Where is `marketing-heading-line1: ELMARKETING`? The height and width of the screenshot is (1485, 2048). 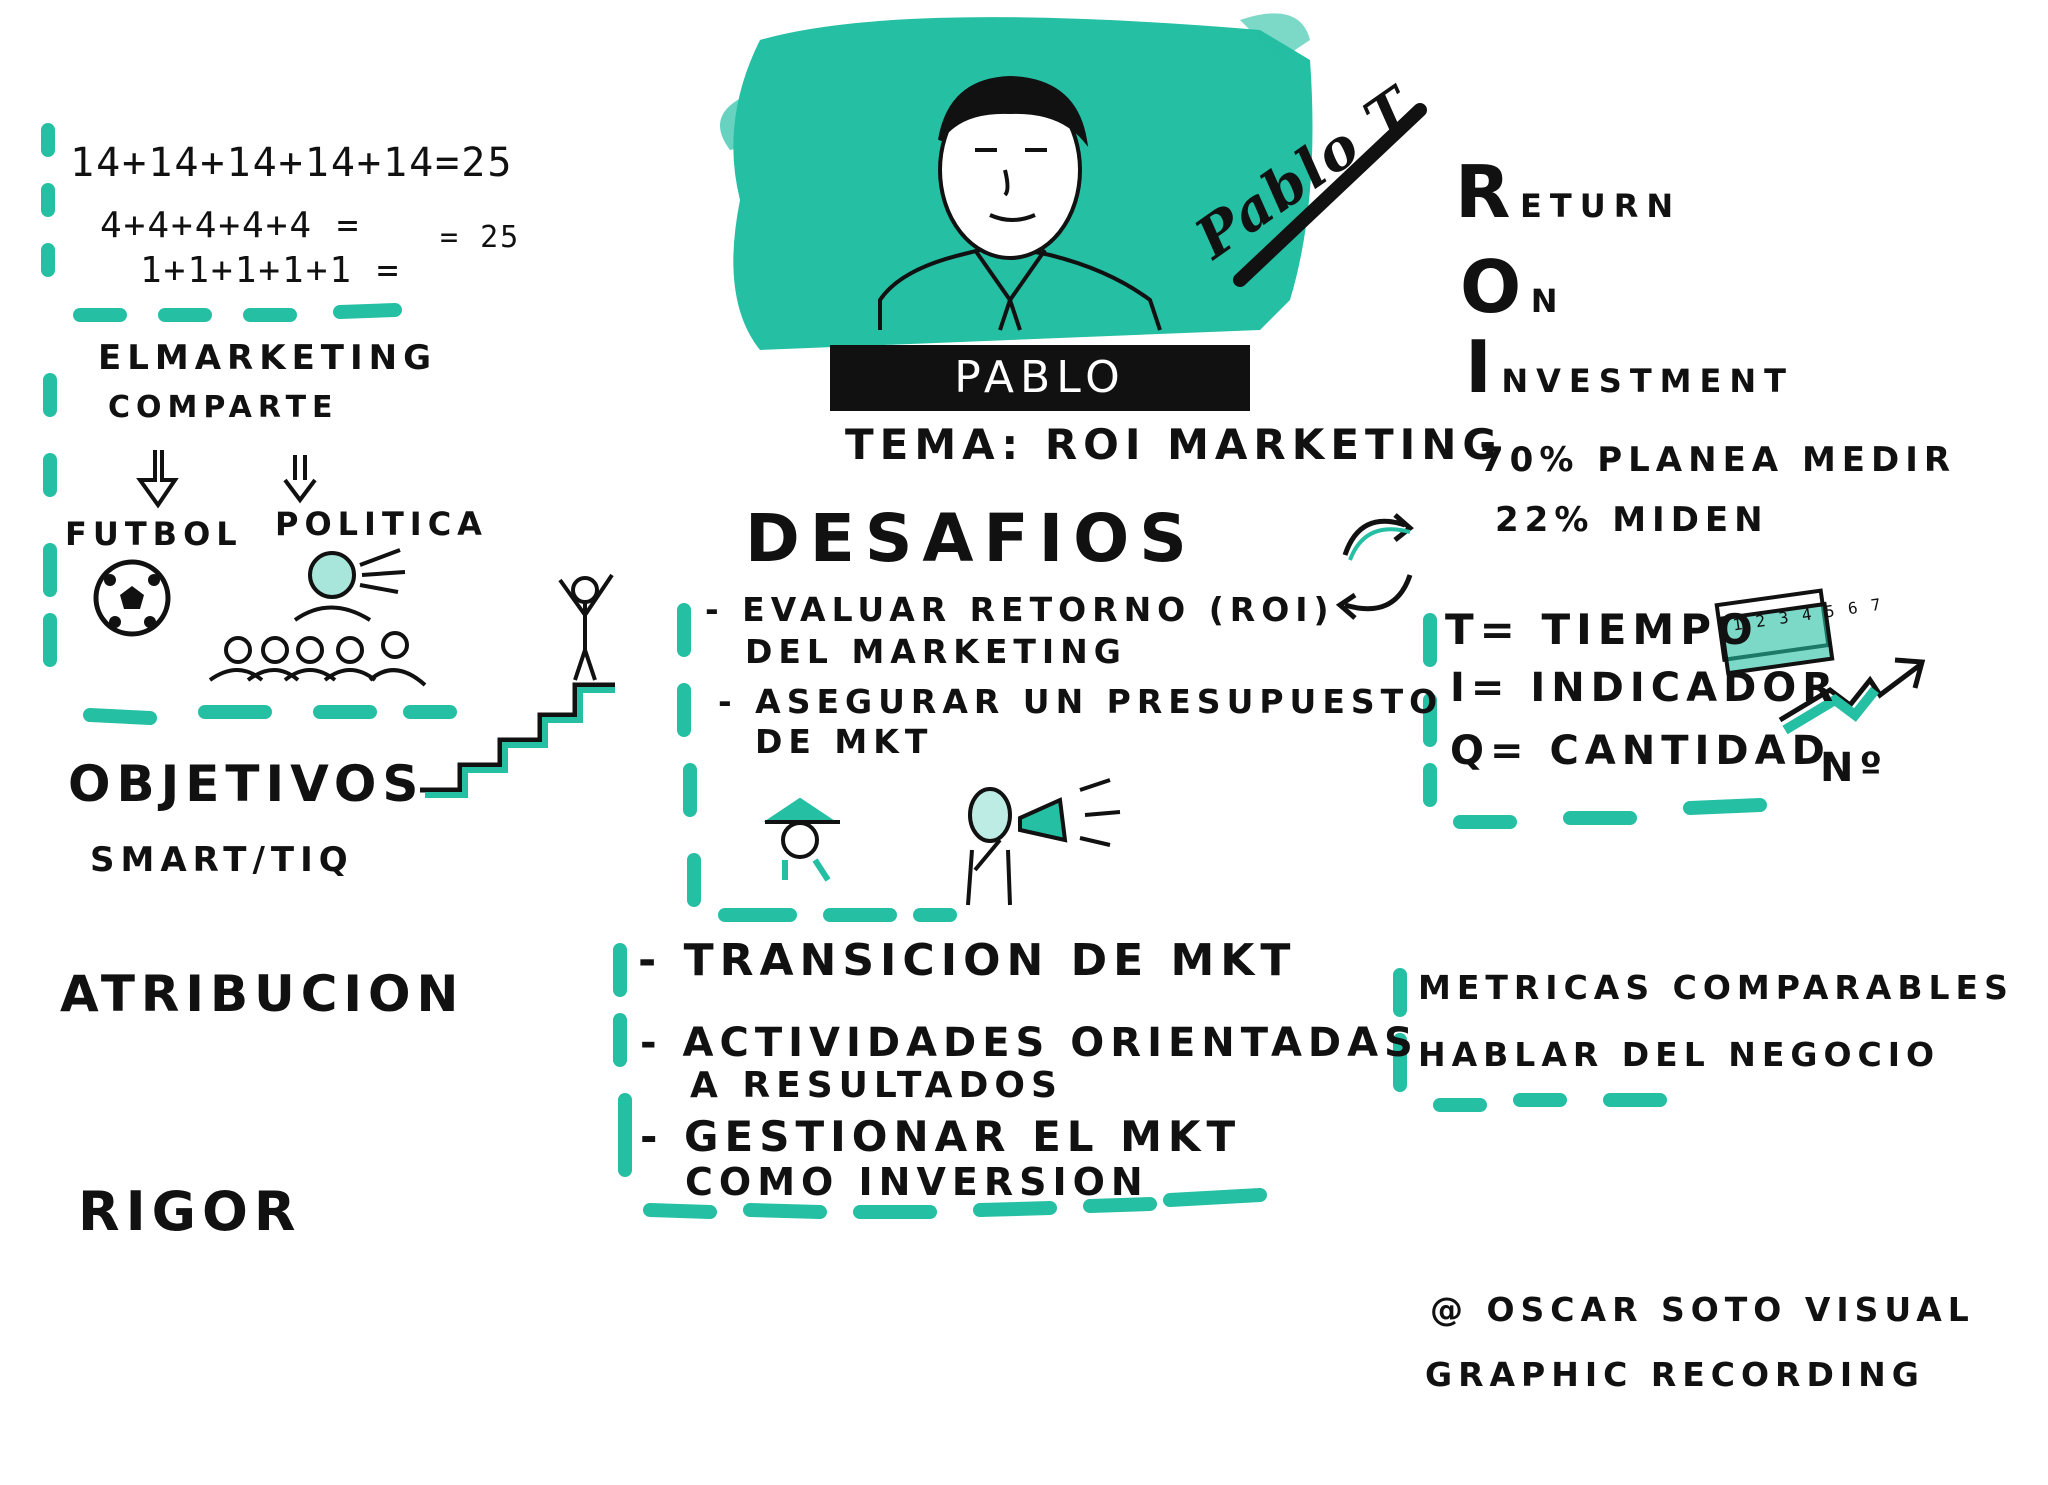 marketing-heading-line1: ELMARKETING is located at coordinates (267, 358).